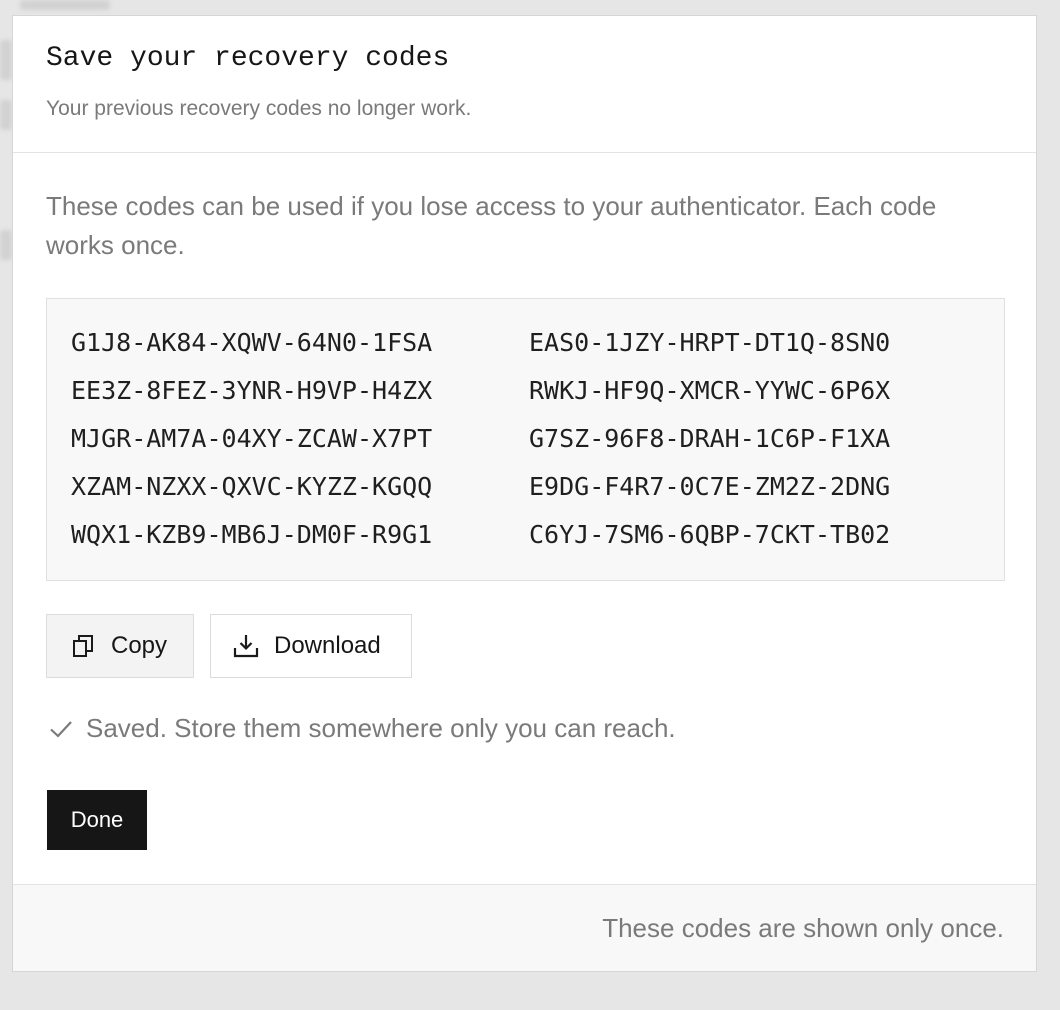 This screenshot has height=1010, width=1060. I want to click on recovery-code: XZAM-NZXX-QXVC-KYZZ-KGQQ, so click(252, 486).